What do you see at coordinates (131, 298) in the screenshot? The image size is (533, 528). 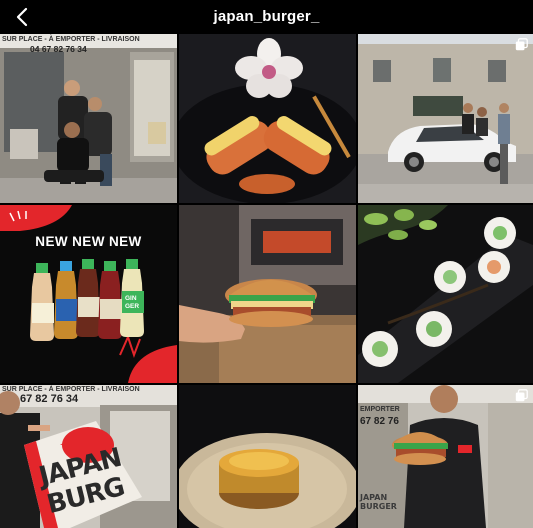 I see `post-4-bottle-label-line-1: GIN` at bounding box center [131, 298].